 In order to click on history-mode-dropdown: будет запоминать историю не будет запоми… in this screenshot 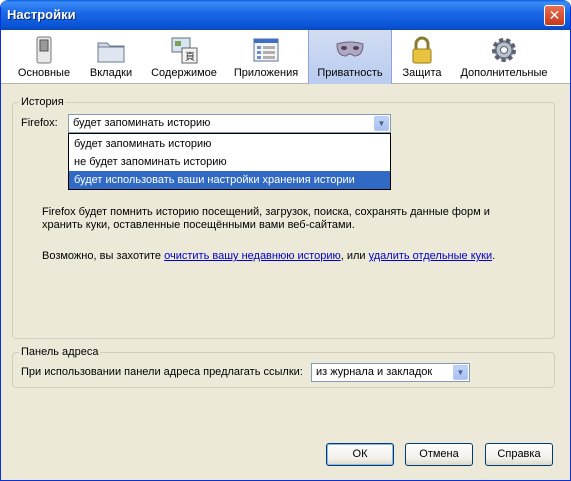, I will do `click(229, 161)`.